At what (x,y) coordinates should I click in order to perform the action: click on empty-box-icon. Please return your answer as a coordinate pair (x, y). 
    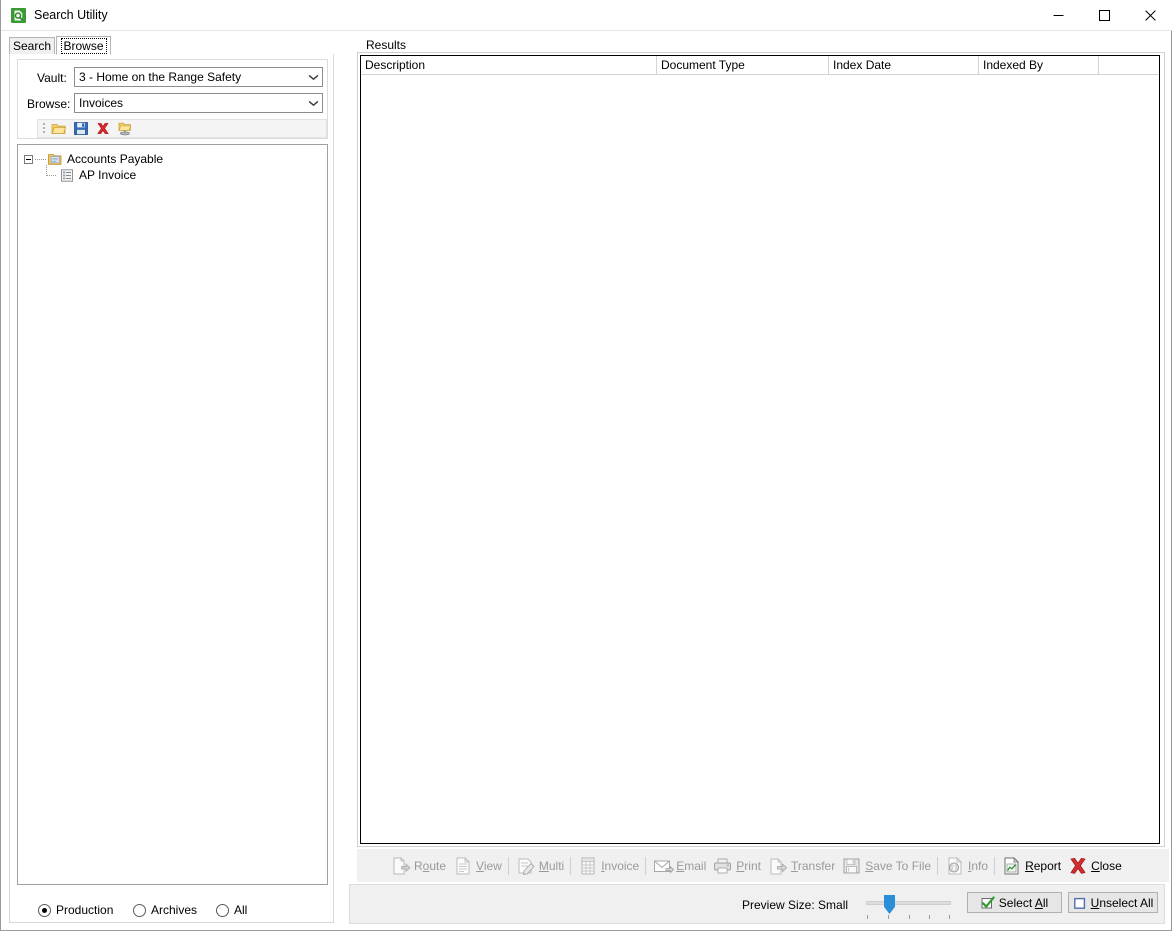
    Looking at the image, I should click on (1080, 903).